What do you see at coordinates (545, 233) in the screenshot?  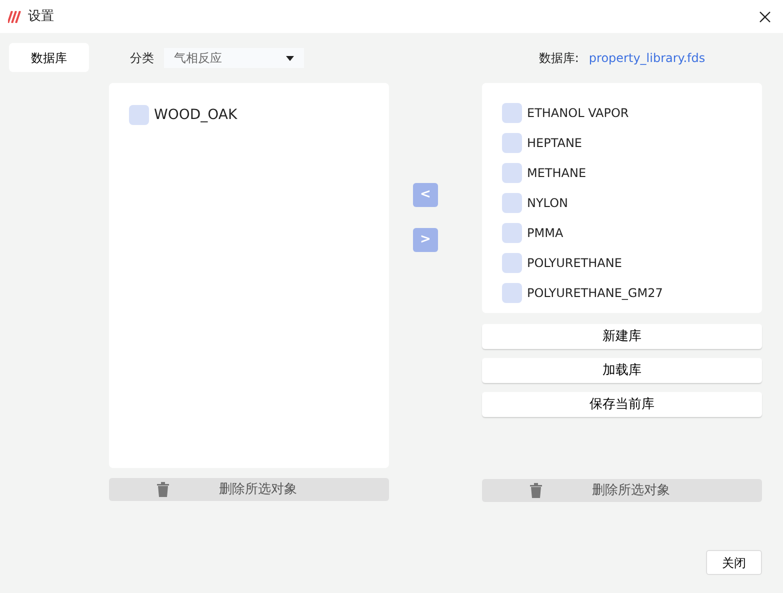 I see `item-label: PMMA` at bounding box center [545, 233].